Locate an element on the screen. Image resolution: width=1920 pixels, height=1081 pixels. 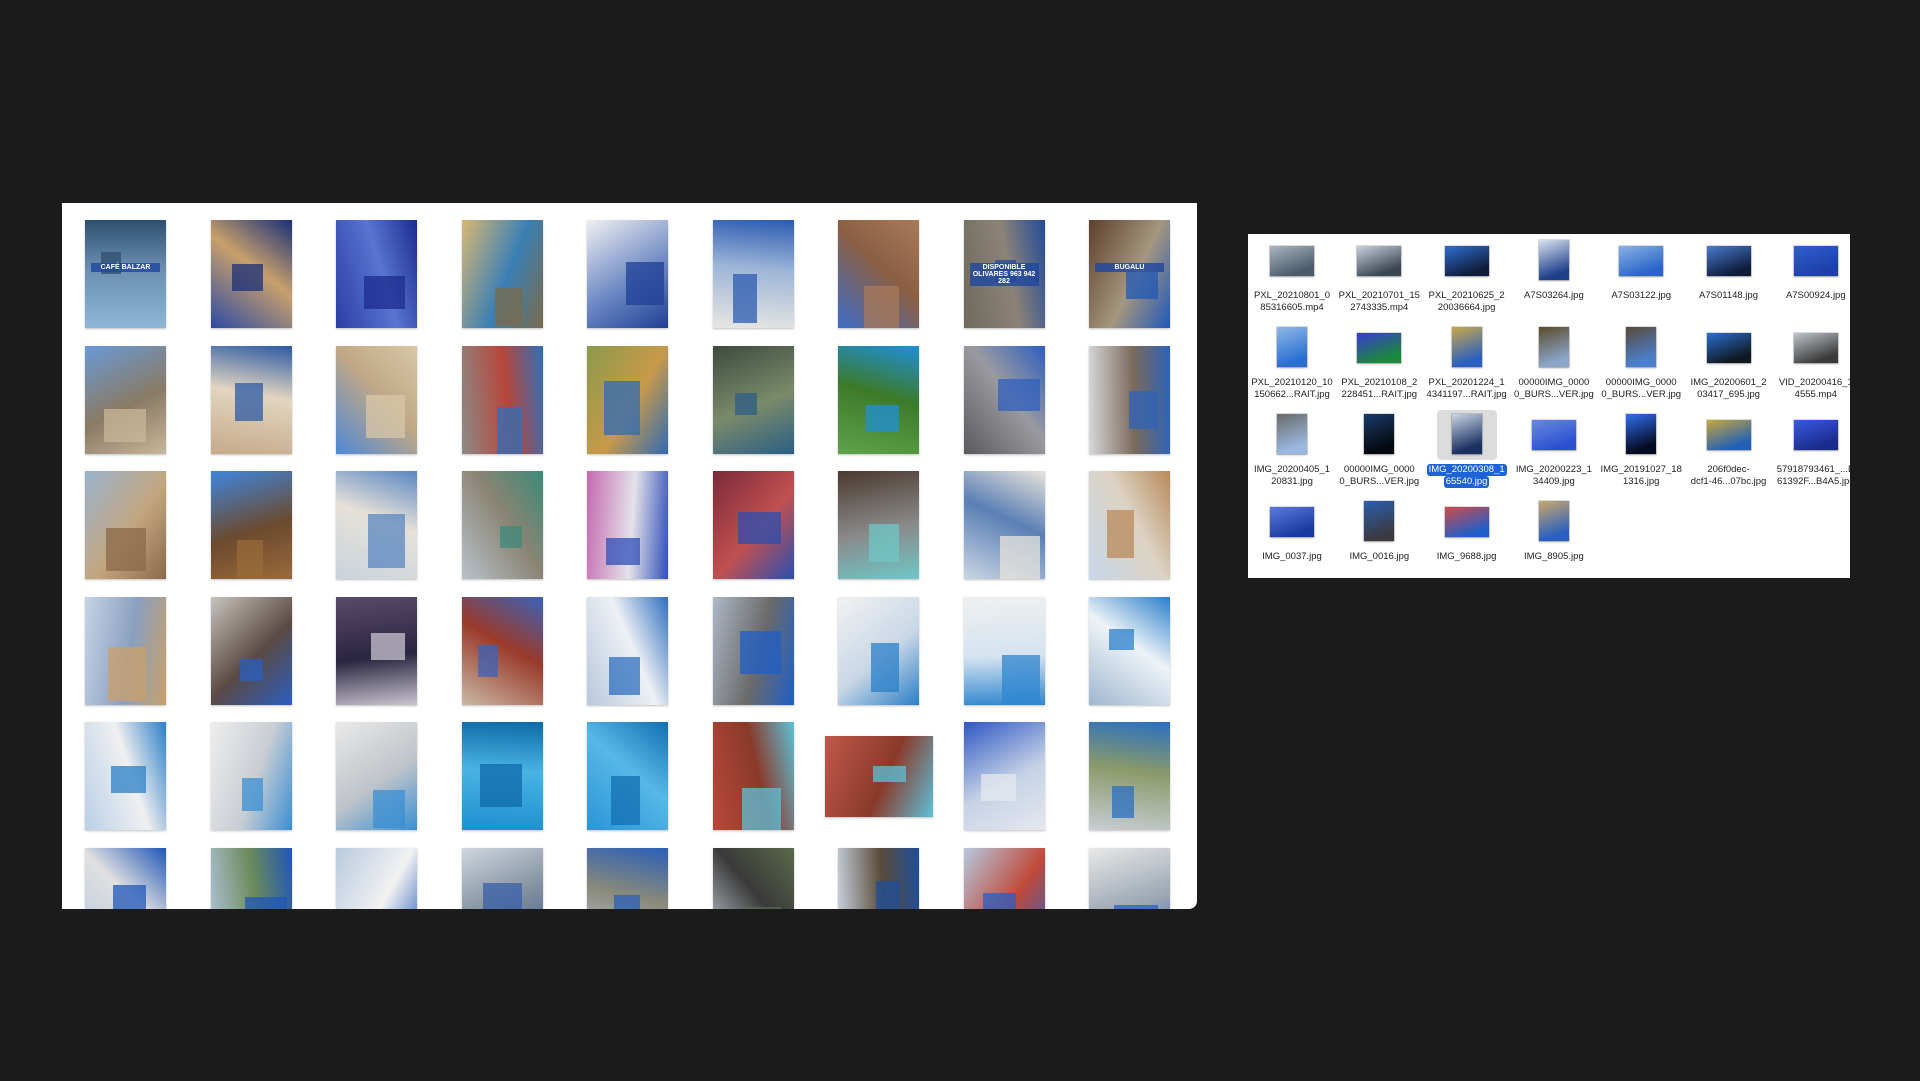
file-item: IMG_20200601_2 03417_695.jpg is located at coordinates (1729, 369).